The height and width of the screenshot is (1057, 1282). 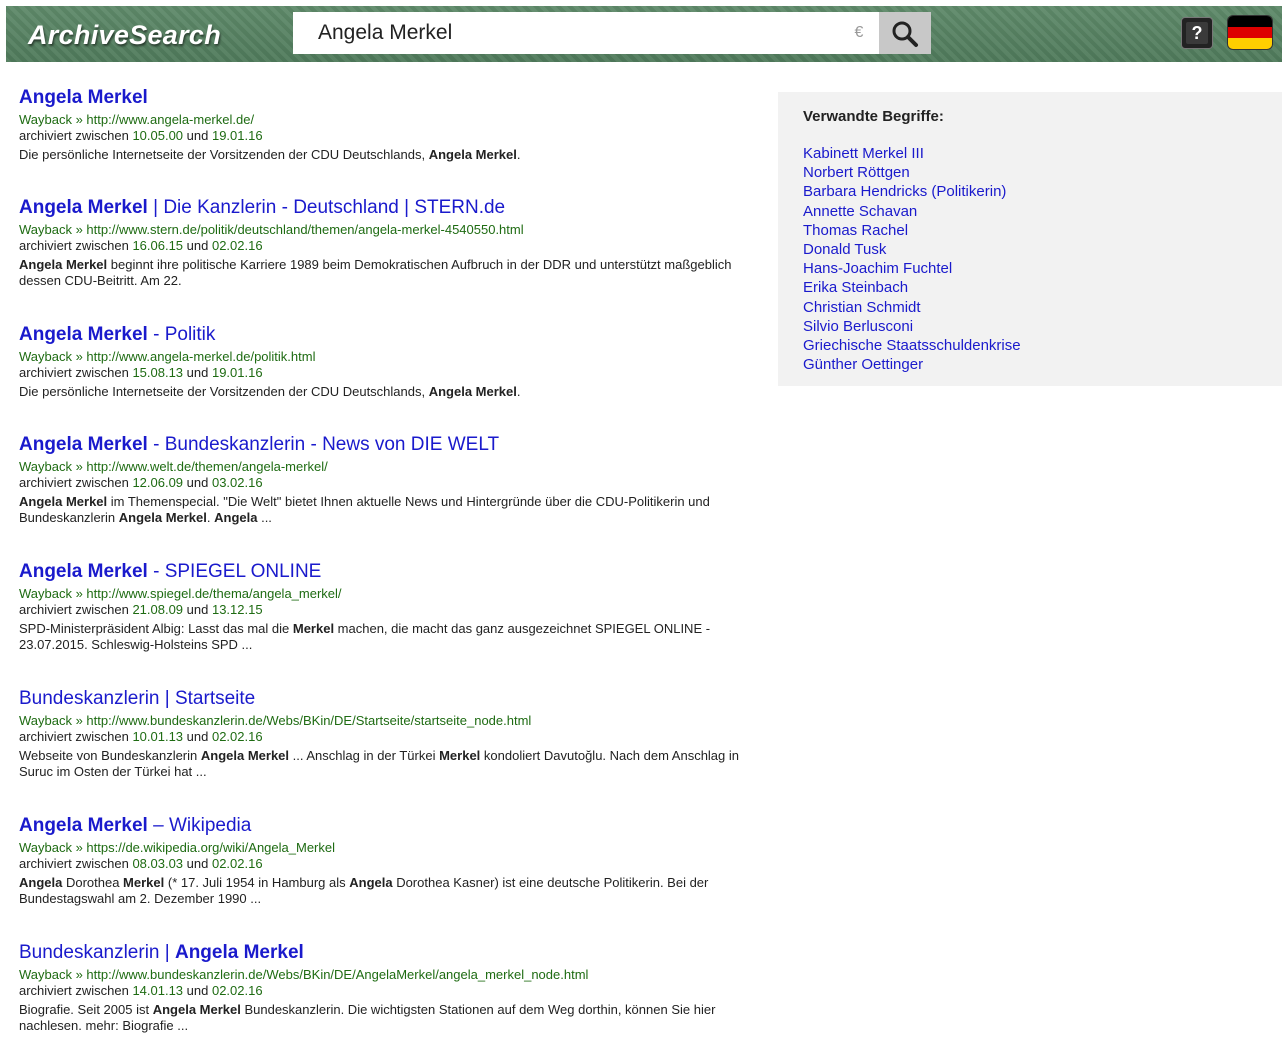 What do you see at coordinates (257, 882) in the screenshot?
I see `snippet-text: (* 17. Juli 1954 in Hamburg als` at bounding box center [257, 882].